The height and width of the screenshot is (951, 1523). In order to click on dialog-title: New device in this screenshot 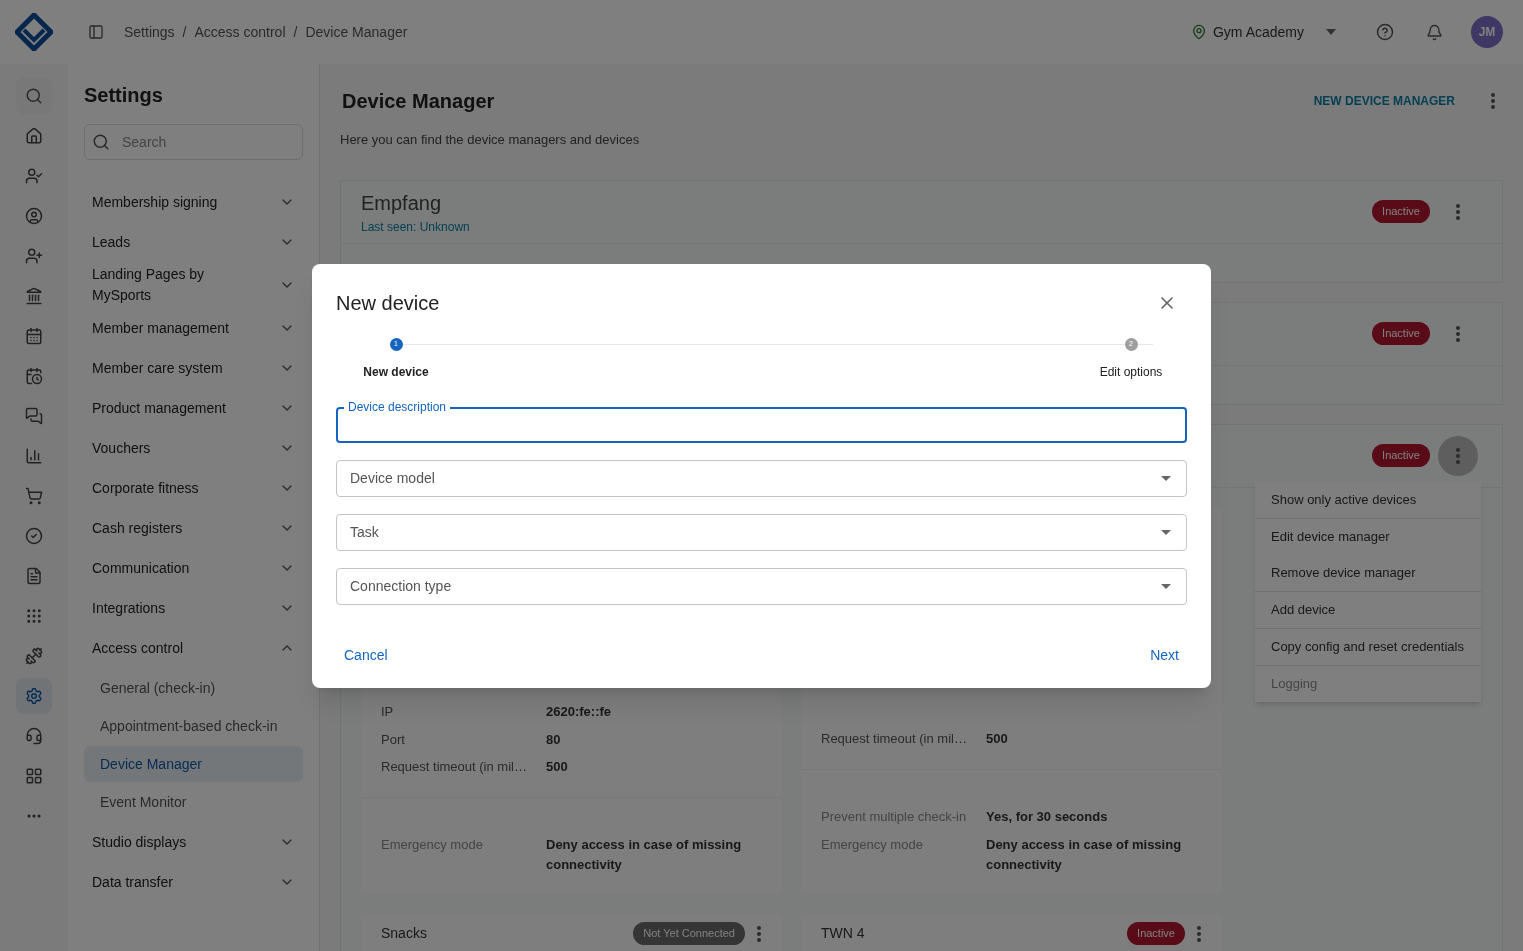, I will do `click(388, 303)`.